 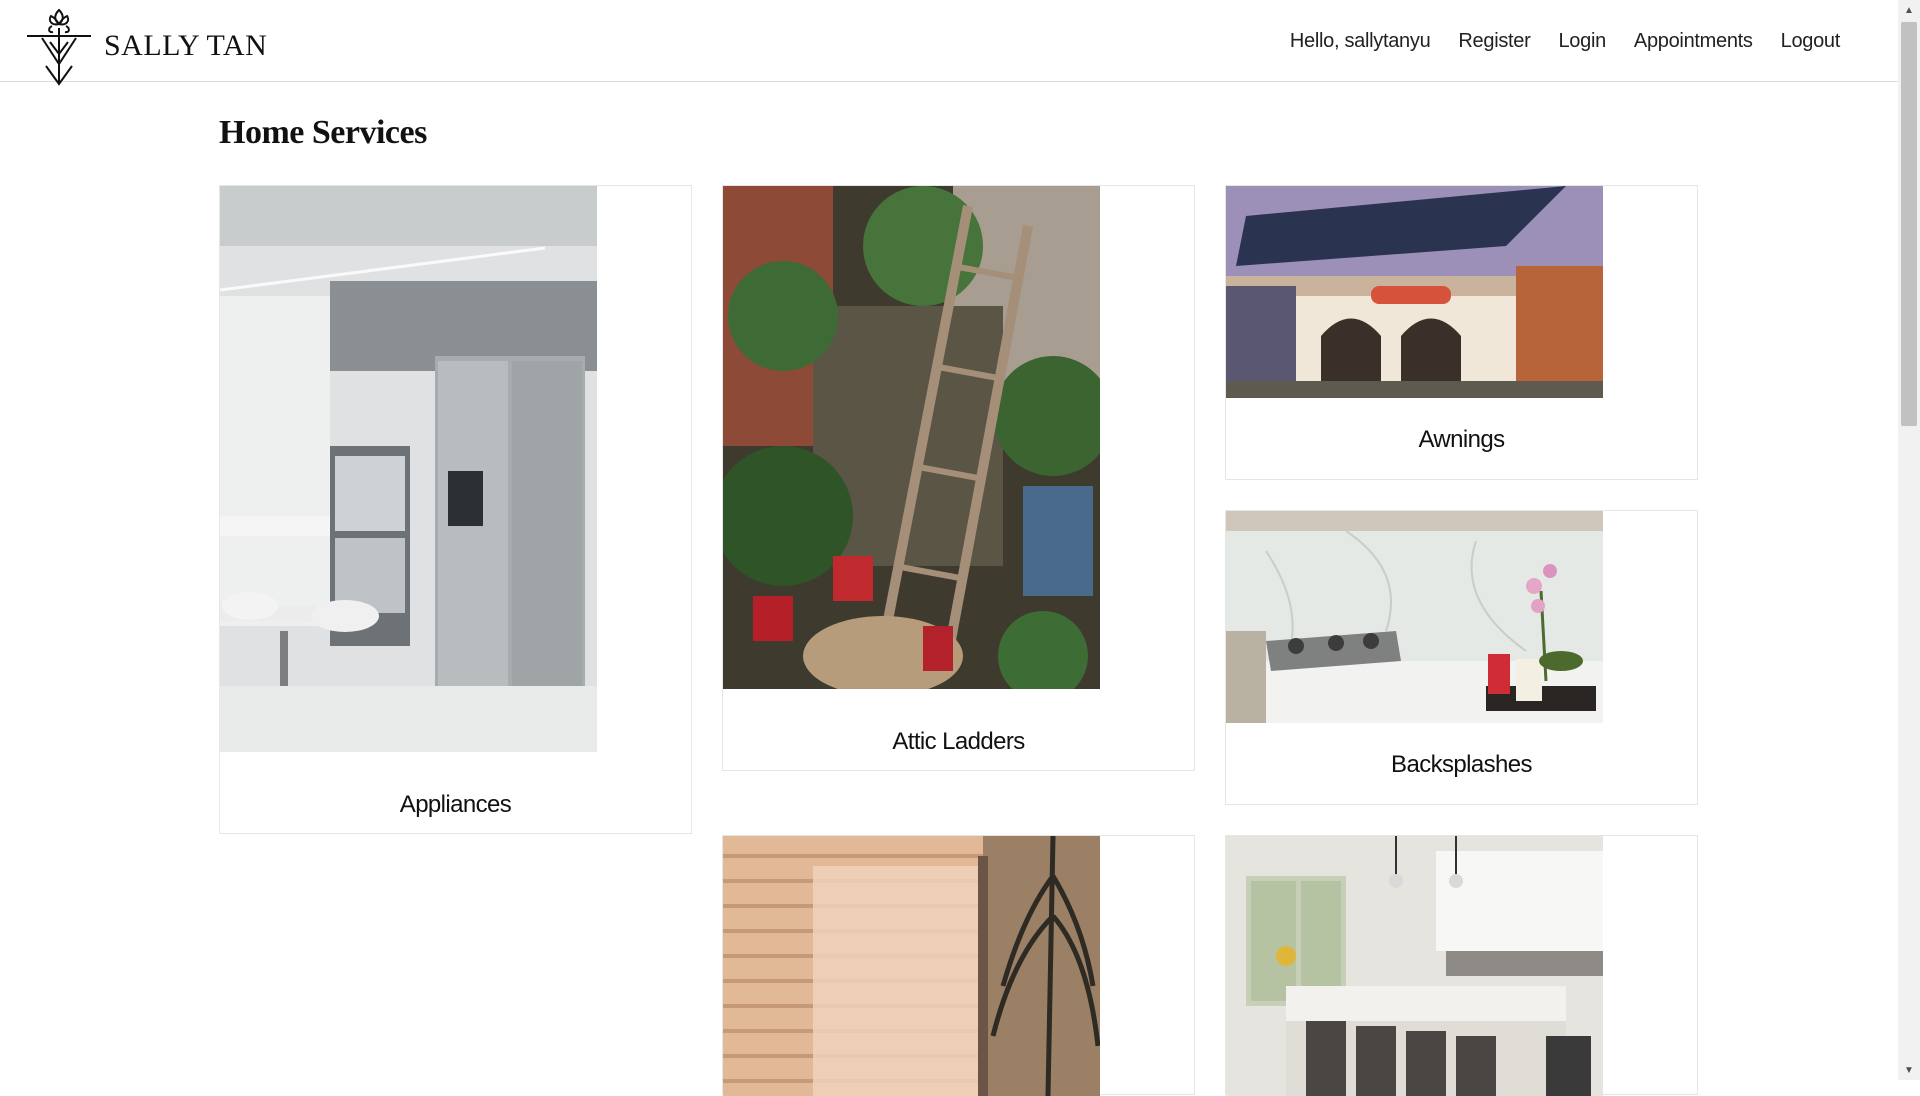 What do you see at coordinates (1414, 966) in the screenshot?
I see `kitchen-image` at bounding box center [1414, 966].